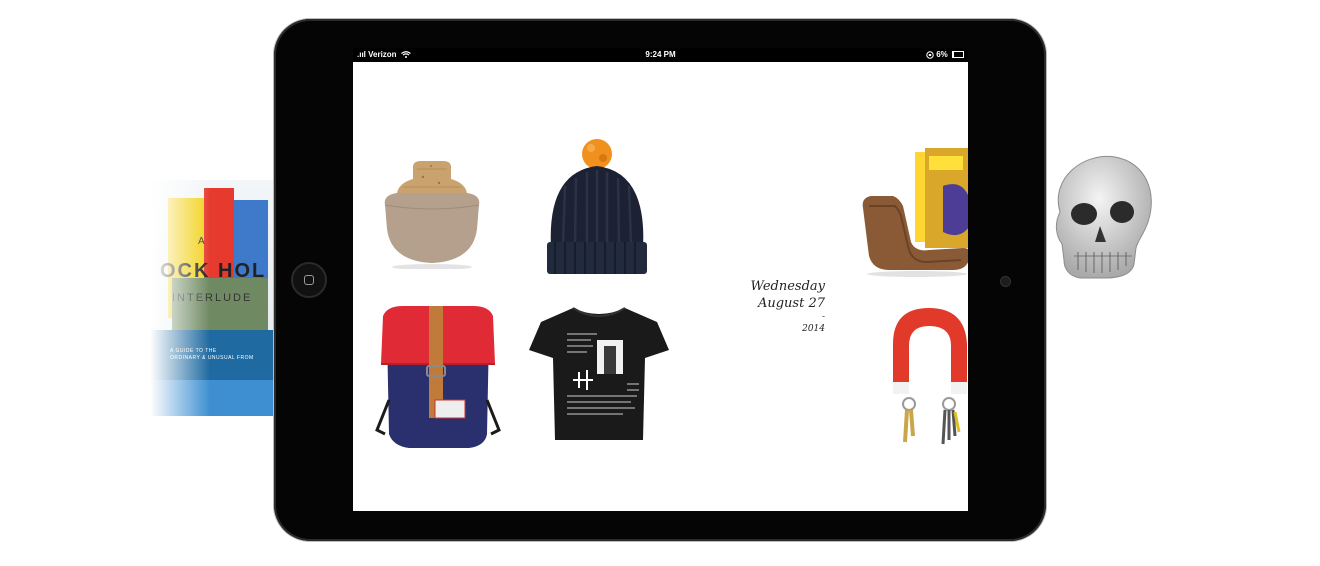 This screenshot has width=1320, height=566. Describe the element at coordinates (791, 303) in the screenshot. I see `date-month-day: August 27` at that location.